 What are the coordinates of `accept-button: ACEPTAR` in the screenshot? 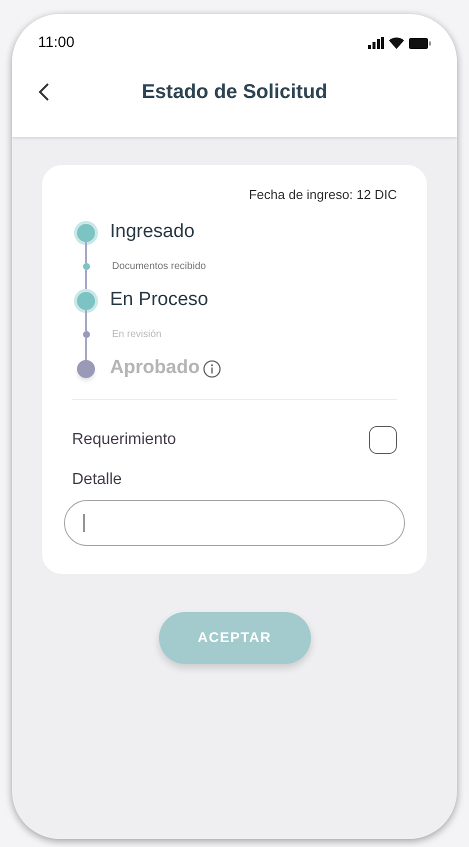 It's located at (234, 638).